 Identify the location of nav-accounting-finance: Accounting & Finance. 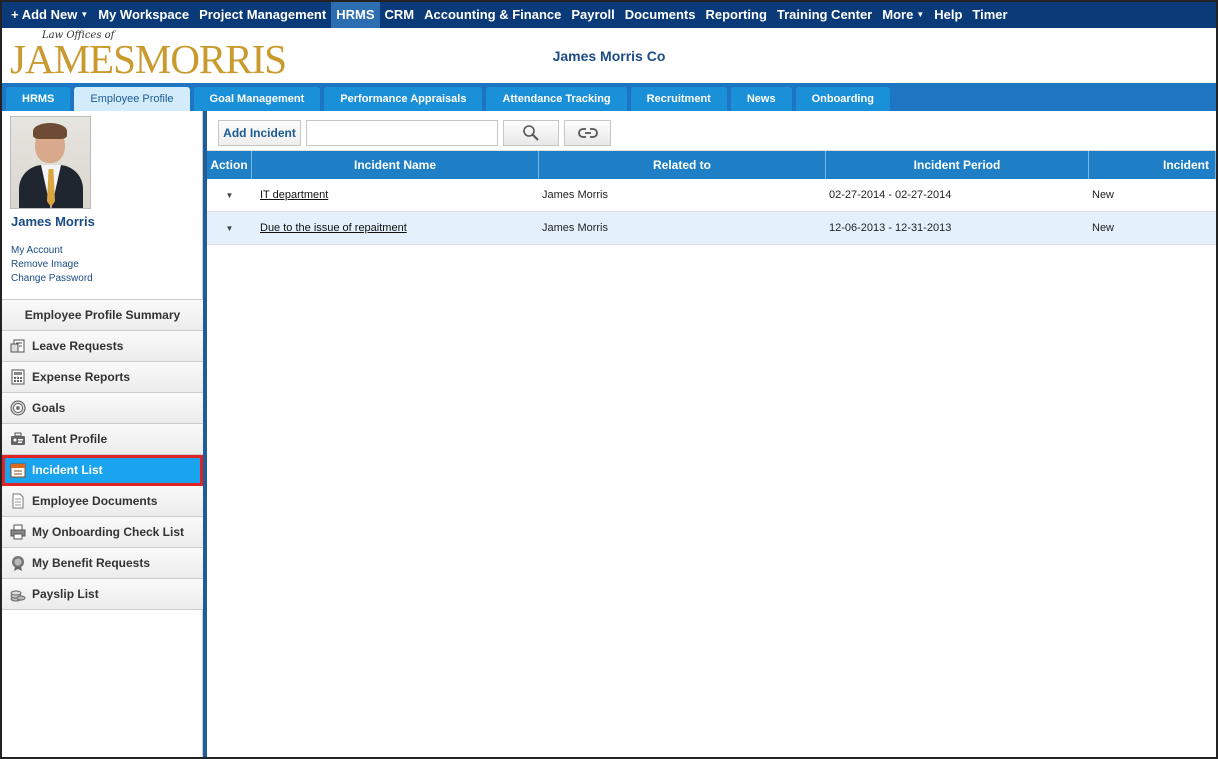
(492, 15).